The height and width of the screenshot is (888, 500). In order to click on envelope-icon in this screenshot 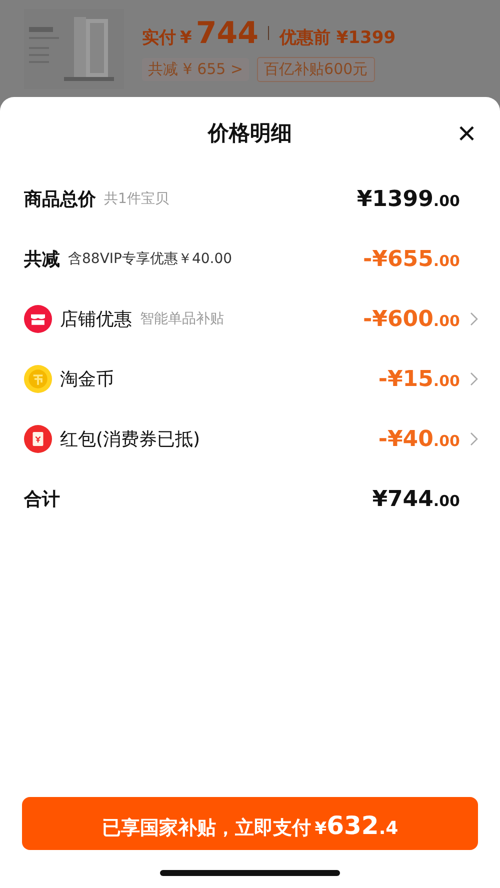, I will do `click(38, 439)`.